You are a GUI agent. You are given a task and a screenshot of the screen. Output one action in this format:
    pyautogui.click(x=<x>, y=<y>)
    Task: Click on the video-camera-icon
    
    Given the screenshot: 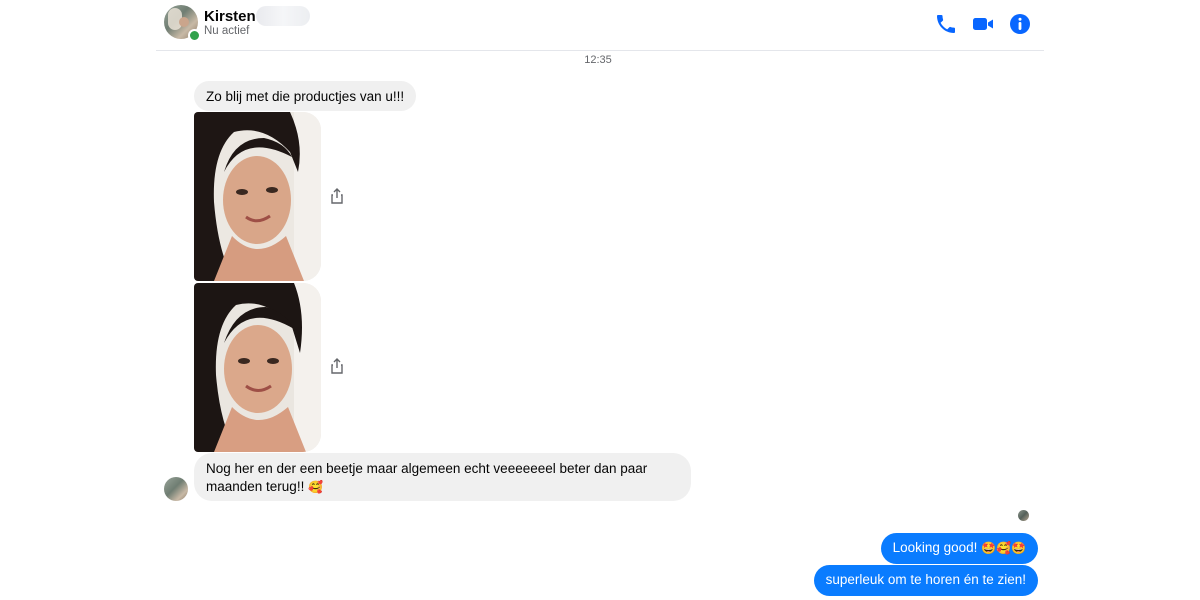 What is the action you would take?
    pyautogui.click(x=983, y=24)
    